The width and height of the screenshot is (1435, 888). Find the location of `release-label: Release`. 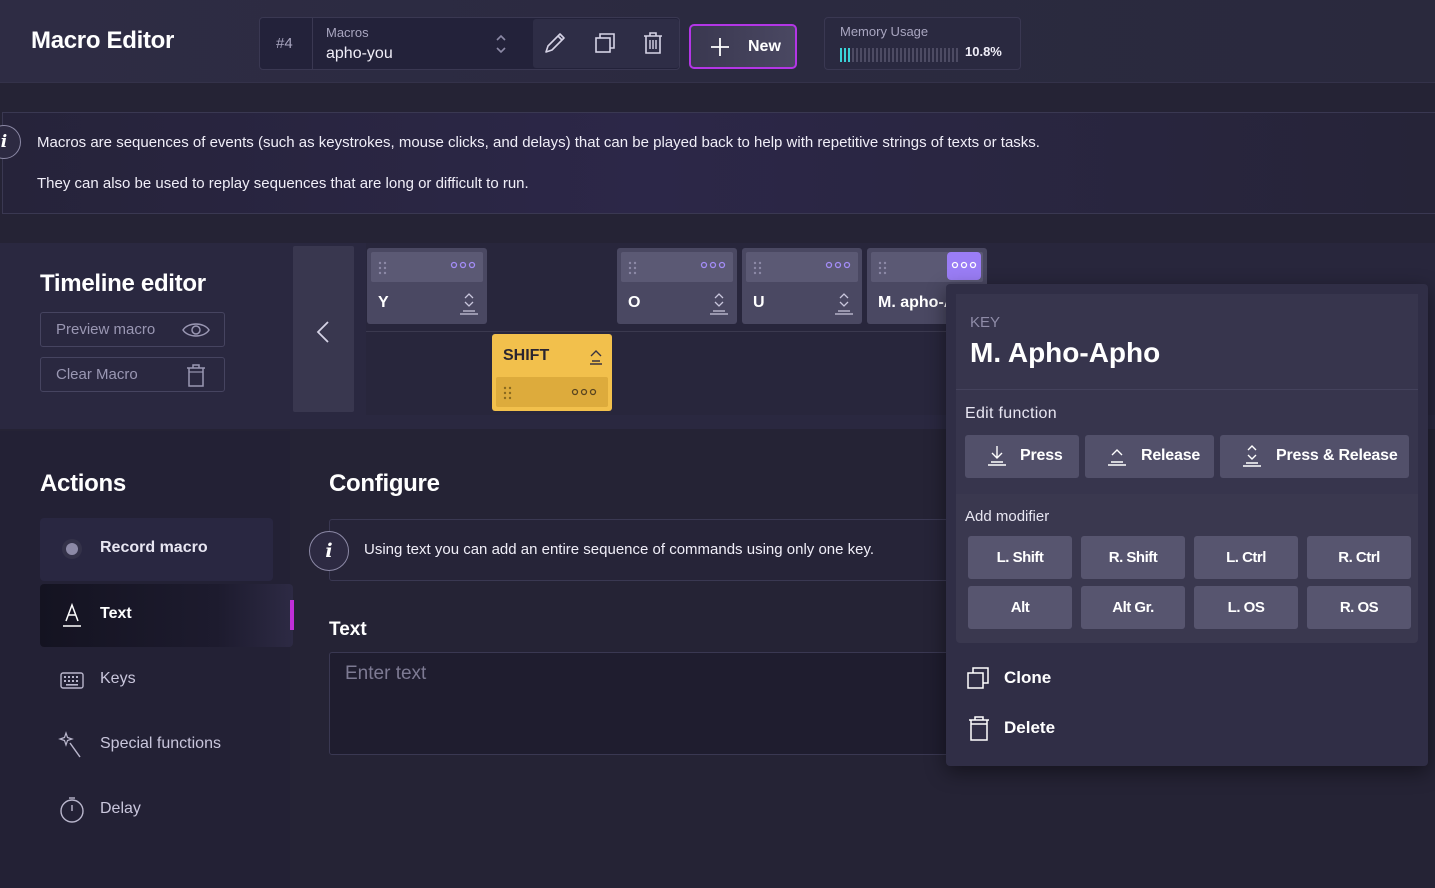

release-label: Release is located at coordinates (1171, 455).